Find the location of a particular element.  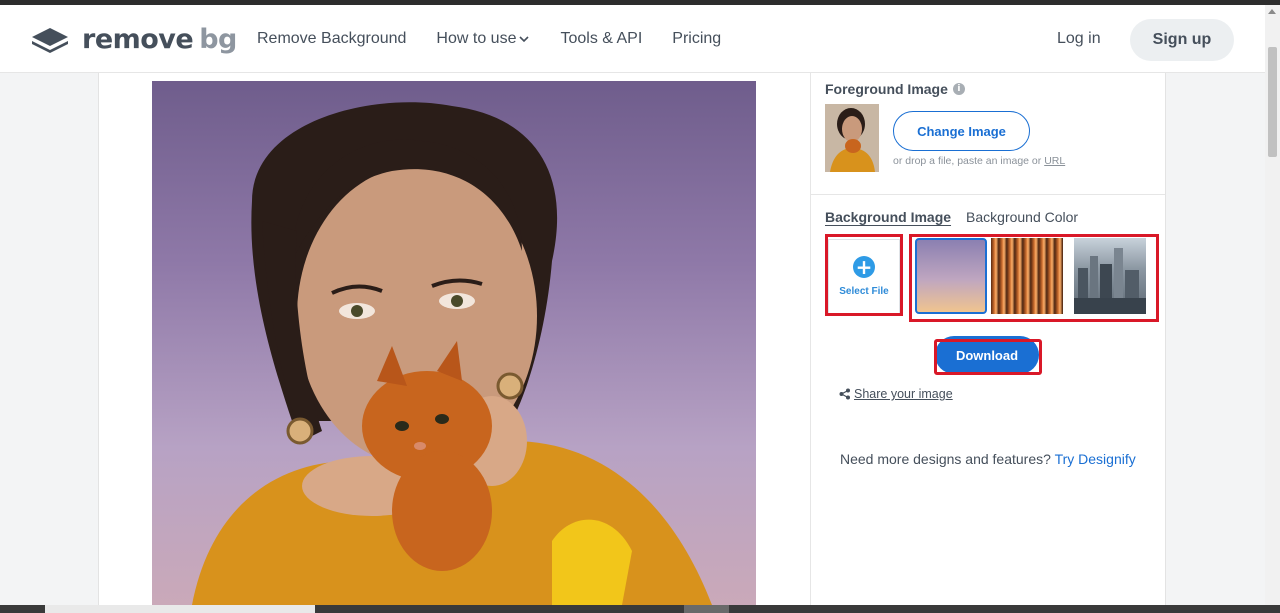

highlight-background-options is located at coordinates (1034, 278).